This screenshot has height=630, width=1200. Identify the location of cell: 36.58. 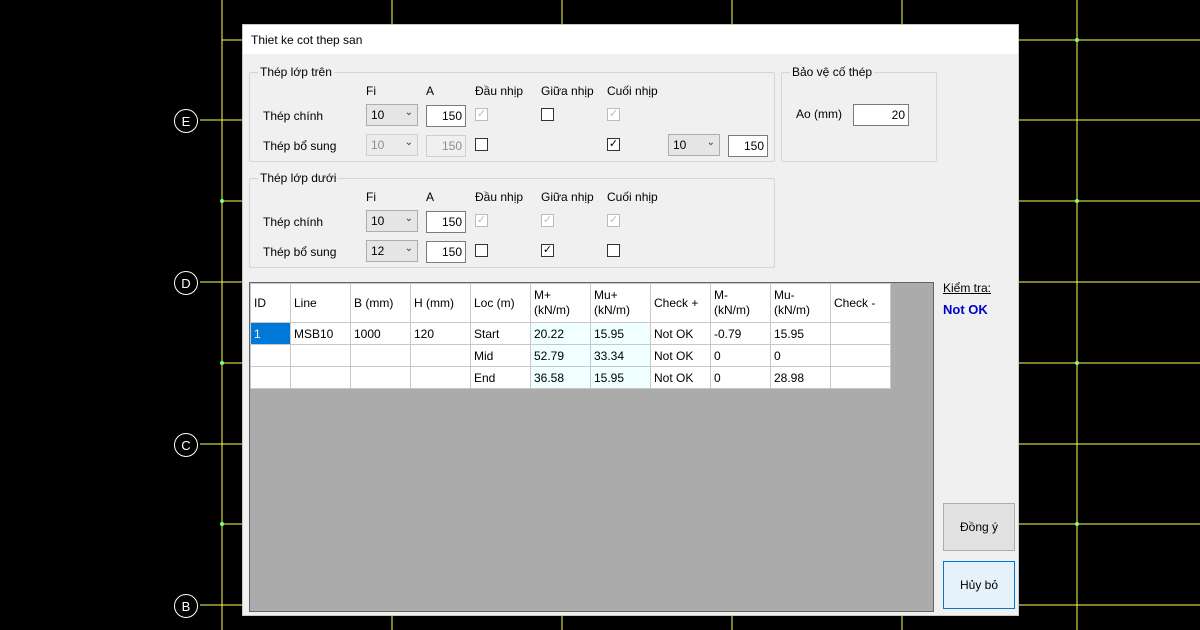
(560, 377).